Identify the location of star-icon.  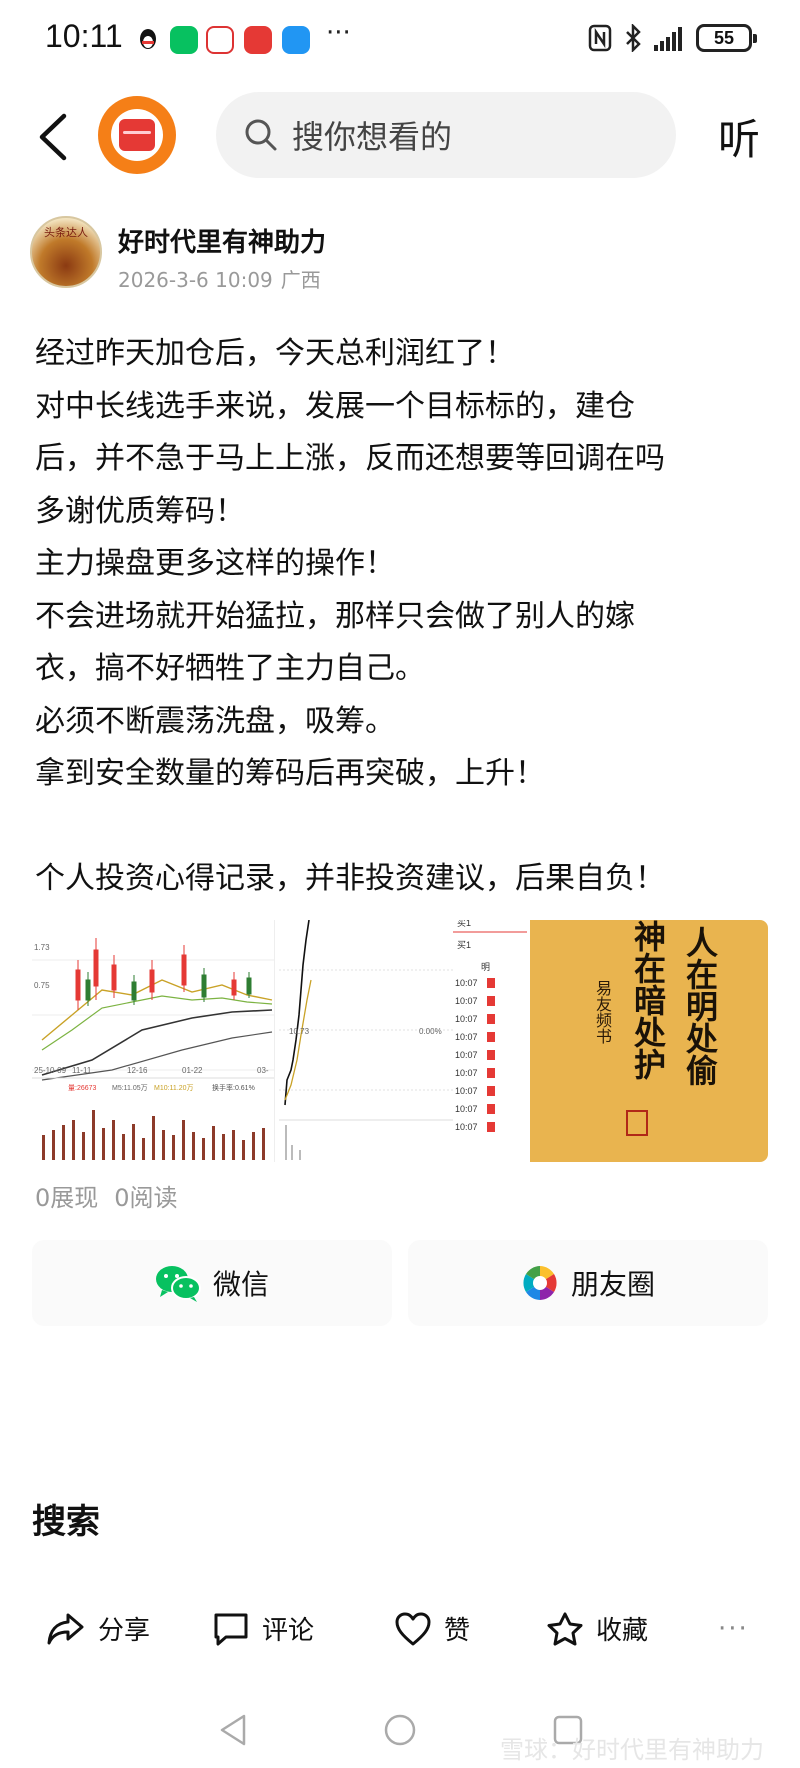
(565, 1628).